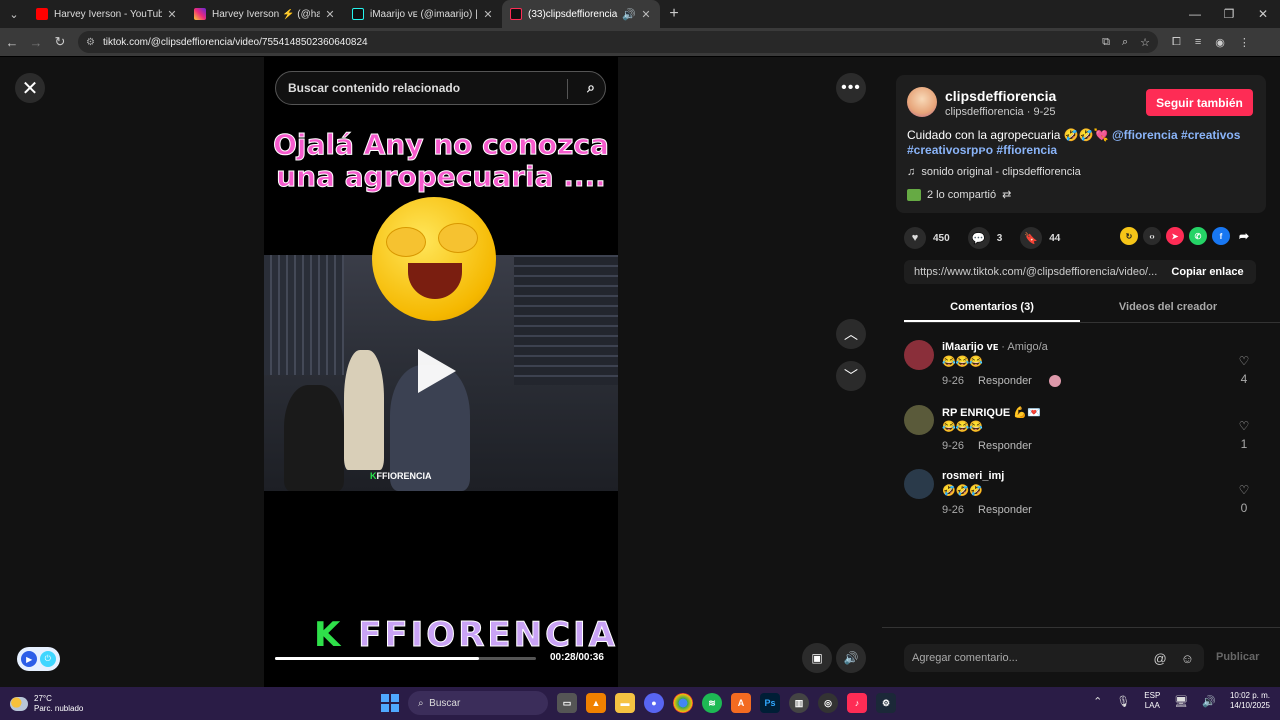 This screenshot has width=1280, height=720. I want to click on send-friends-icon: ➤, so click(1175, 236).